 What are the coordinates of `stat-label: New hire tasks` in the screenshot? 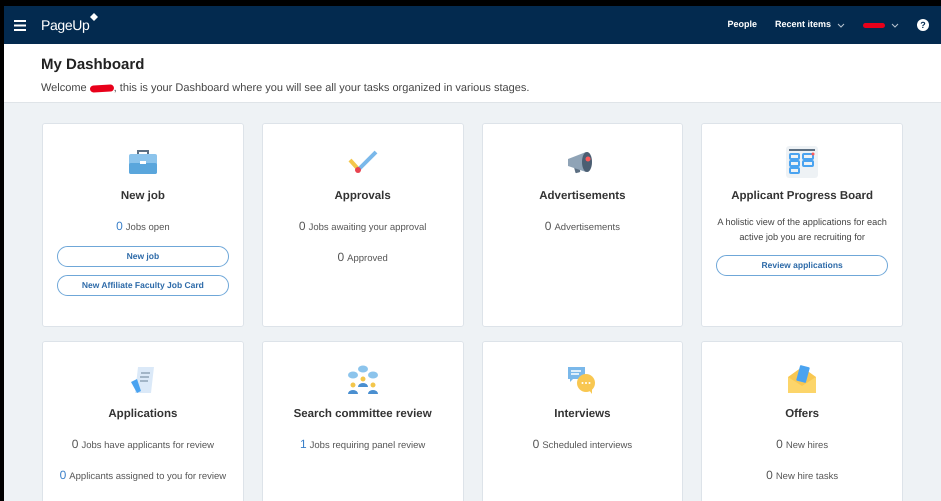 It's located at (807, 477).